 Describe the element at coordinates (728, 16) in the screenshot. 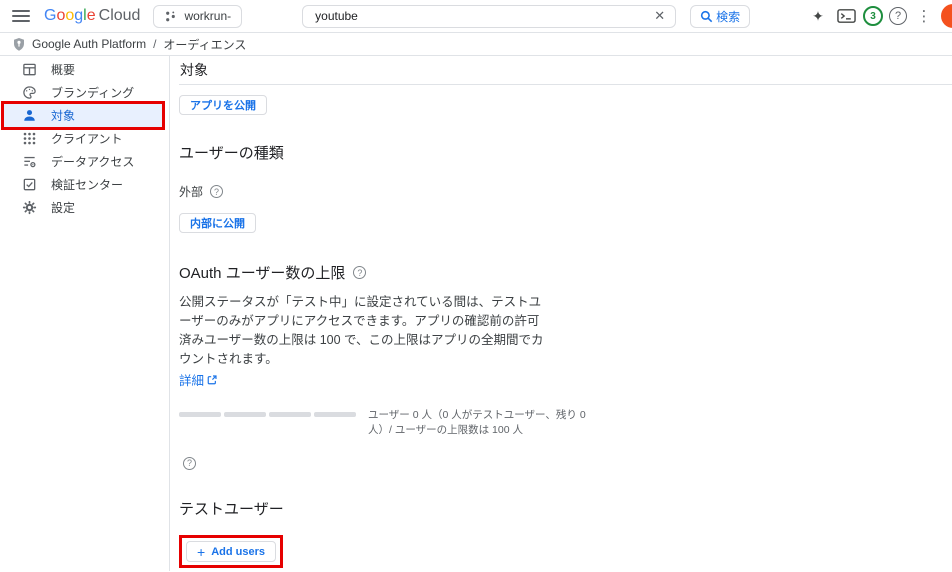

I see `search-button-label: 検索` at that location.